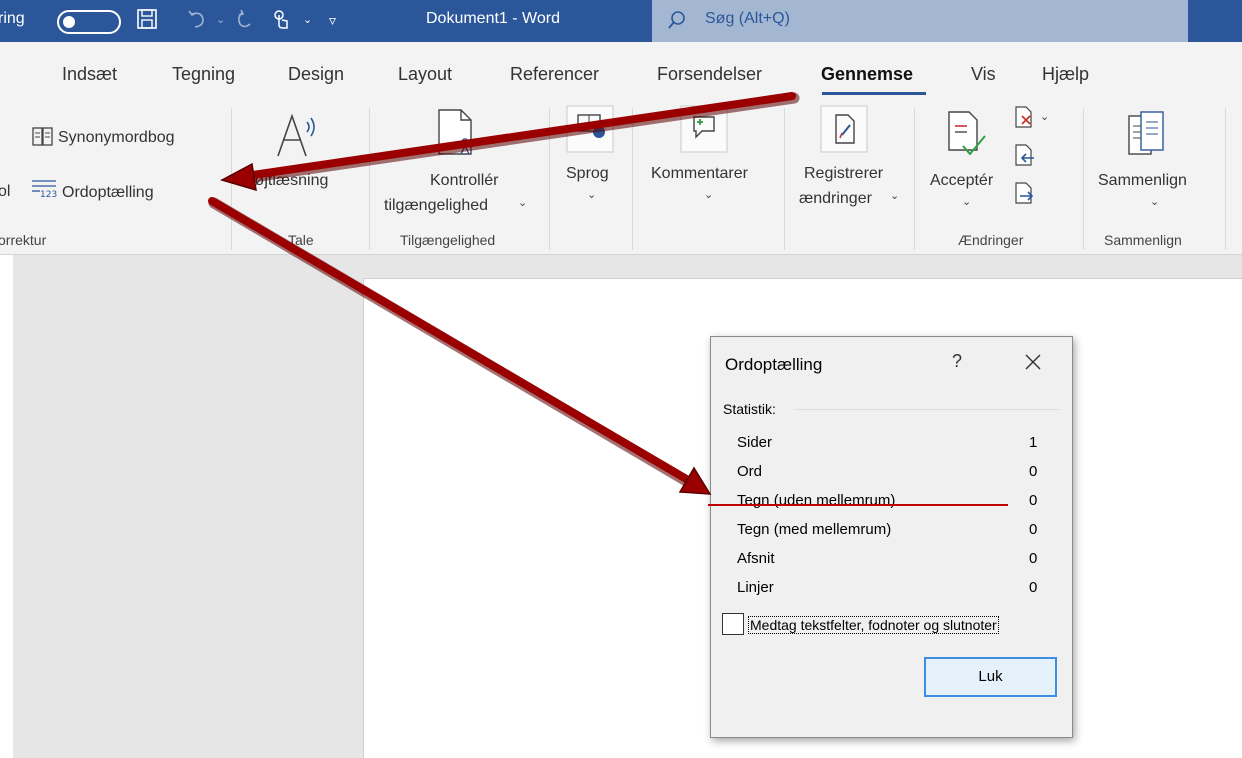 Image resolution: width=1242 pixels, height=758 pixels. What do you see at coordinates (281, 22) in the screenshot?
I see `touch-mode-icon` at bounding box center [281, 22].